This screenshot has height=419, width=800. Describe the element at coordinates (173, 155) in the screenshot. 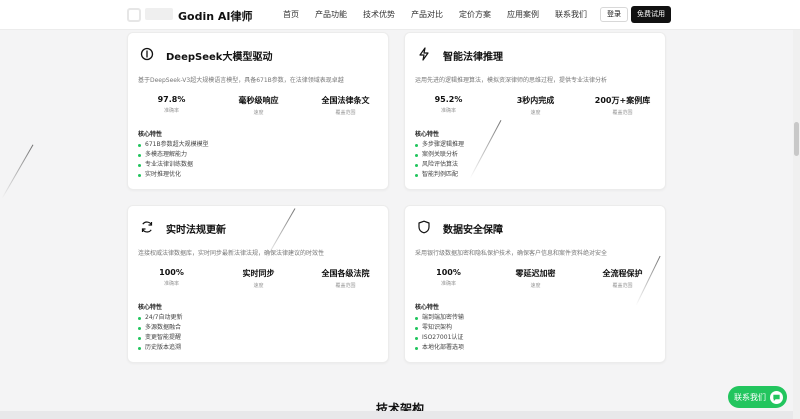

I see `list-item: 多模态理解能力` at that location.